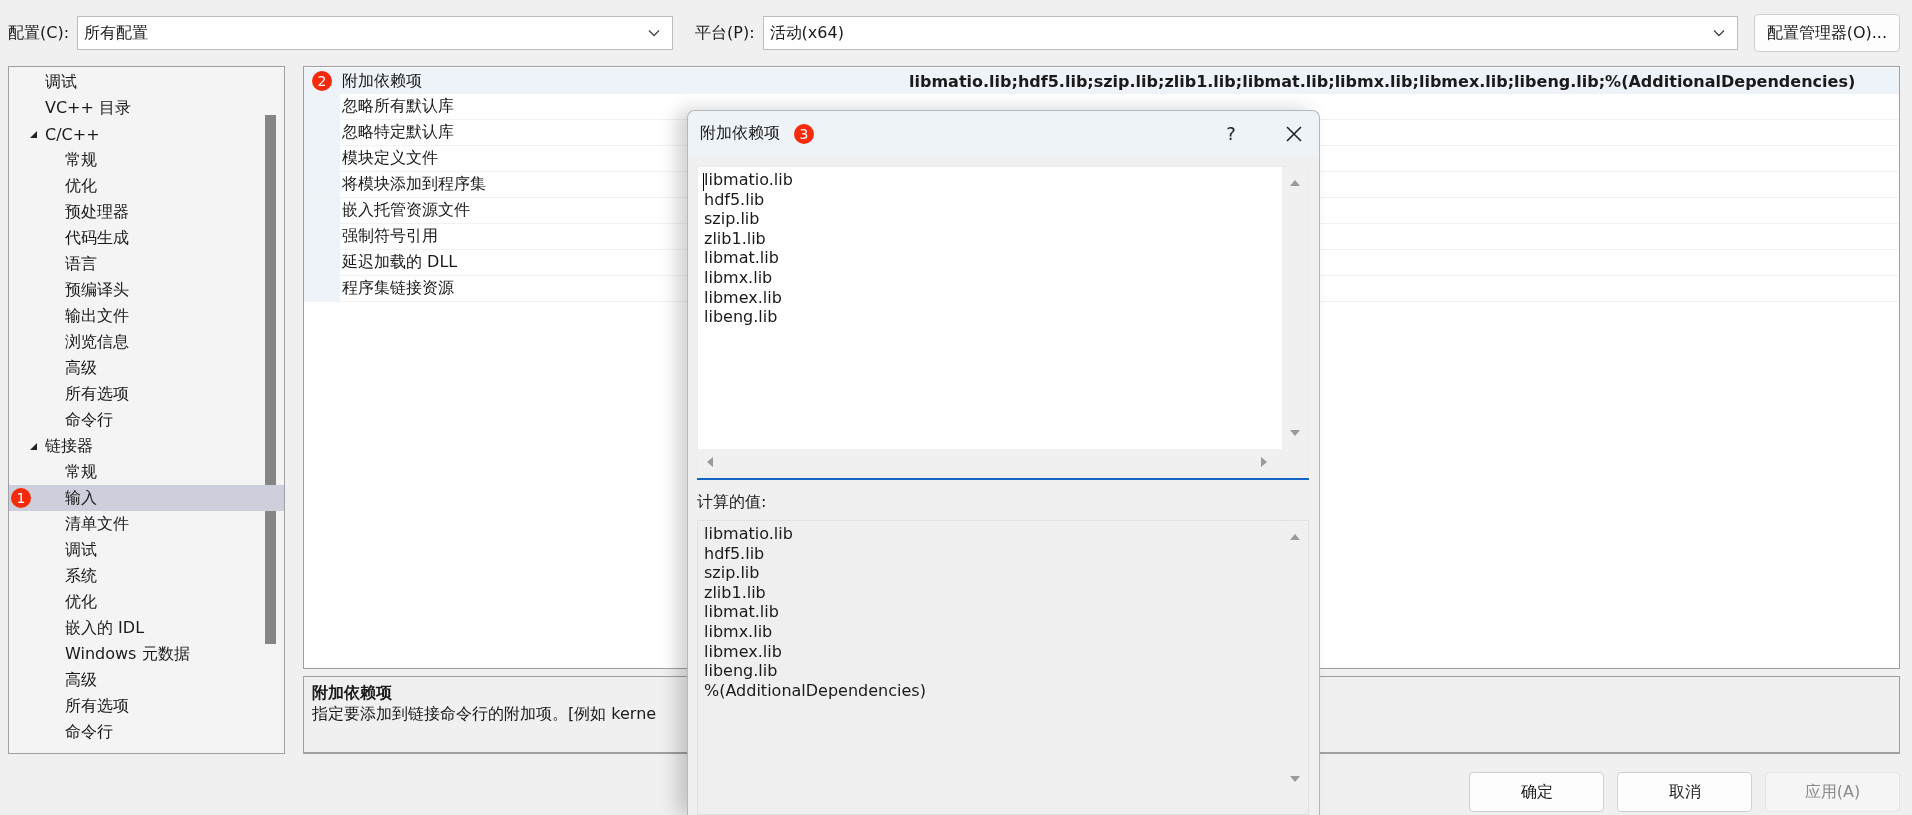  I want to click on help-button: ?, so click(1231, 133).